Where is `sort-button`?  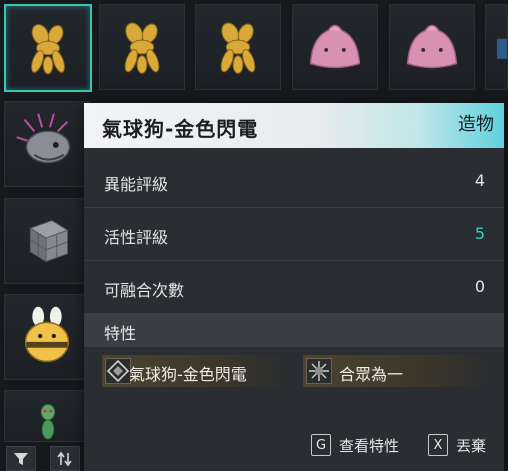 sort-button is located at coordinates (65, 458).